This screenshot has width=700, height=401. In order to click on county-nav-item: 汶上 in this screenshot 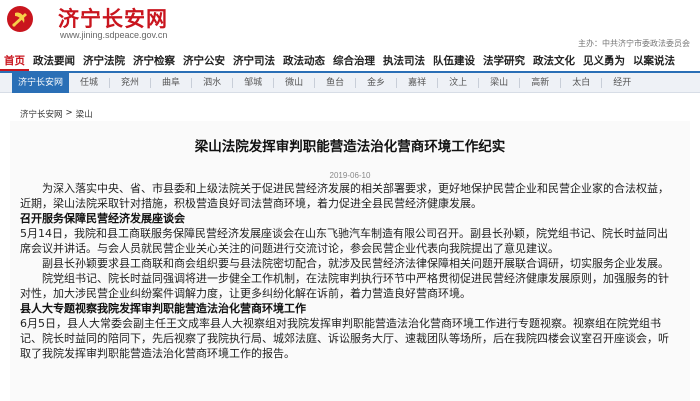, I will do `click(458, 83)`.